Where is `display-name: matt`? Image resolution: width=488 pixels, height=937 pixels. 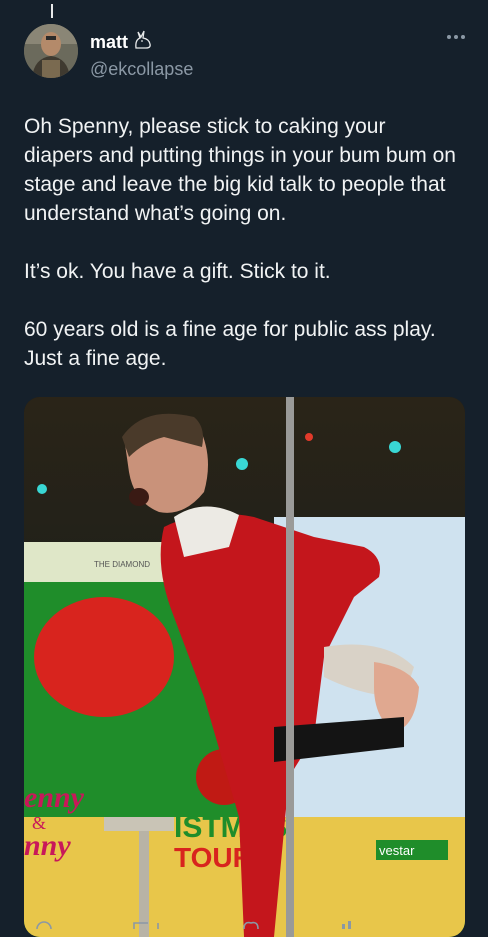
display-name: matt is located at coordinates (109, 42).